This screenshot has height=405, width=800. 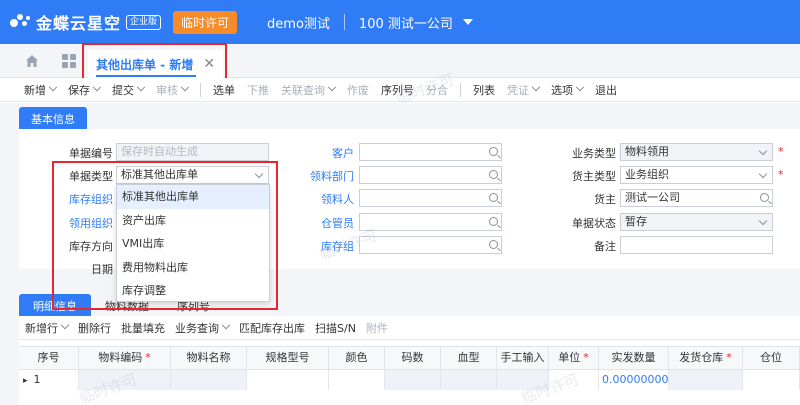 I want to click on row-qty: 0.0000000000, so click(x=635, y=379).